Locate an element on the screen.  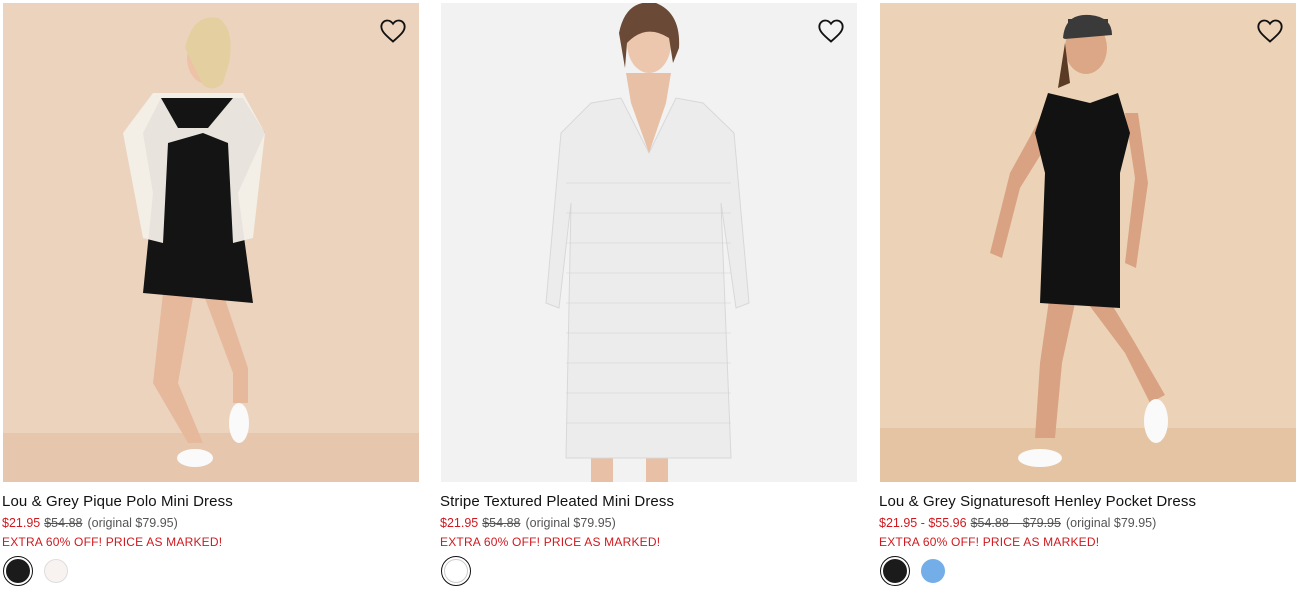
list-price: $54.88 – $79.95 is located at coordinates (1015, 523).